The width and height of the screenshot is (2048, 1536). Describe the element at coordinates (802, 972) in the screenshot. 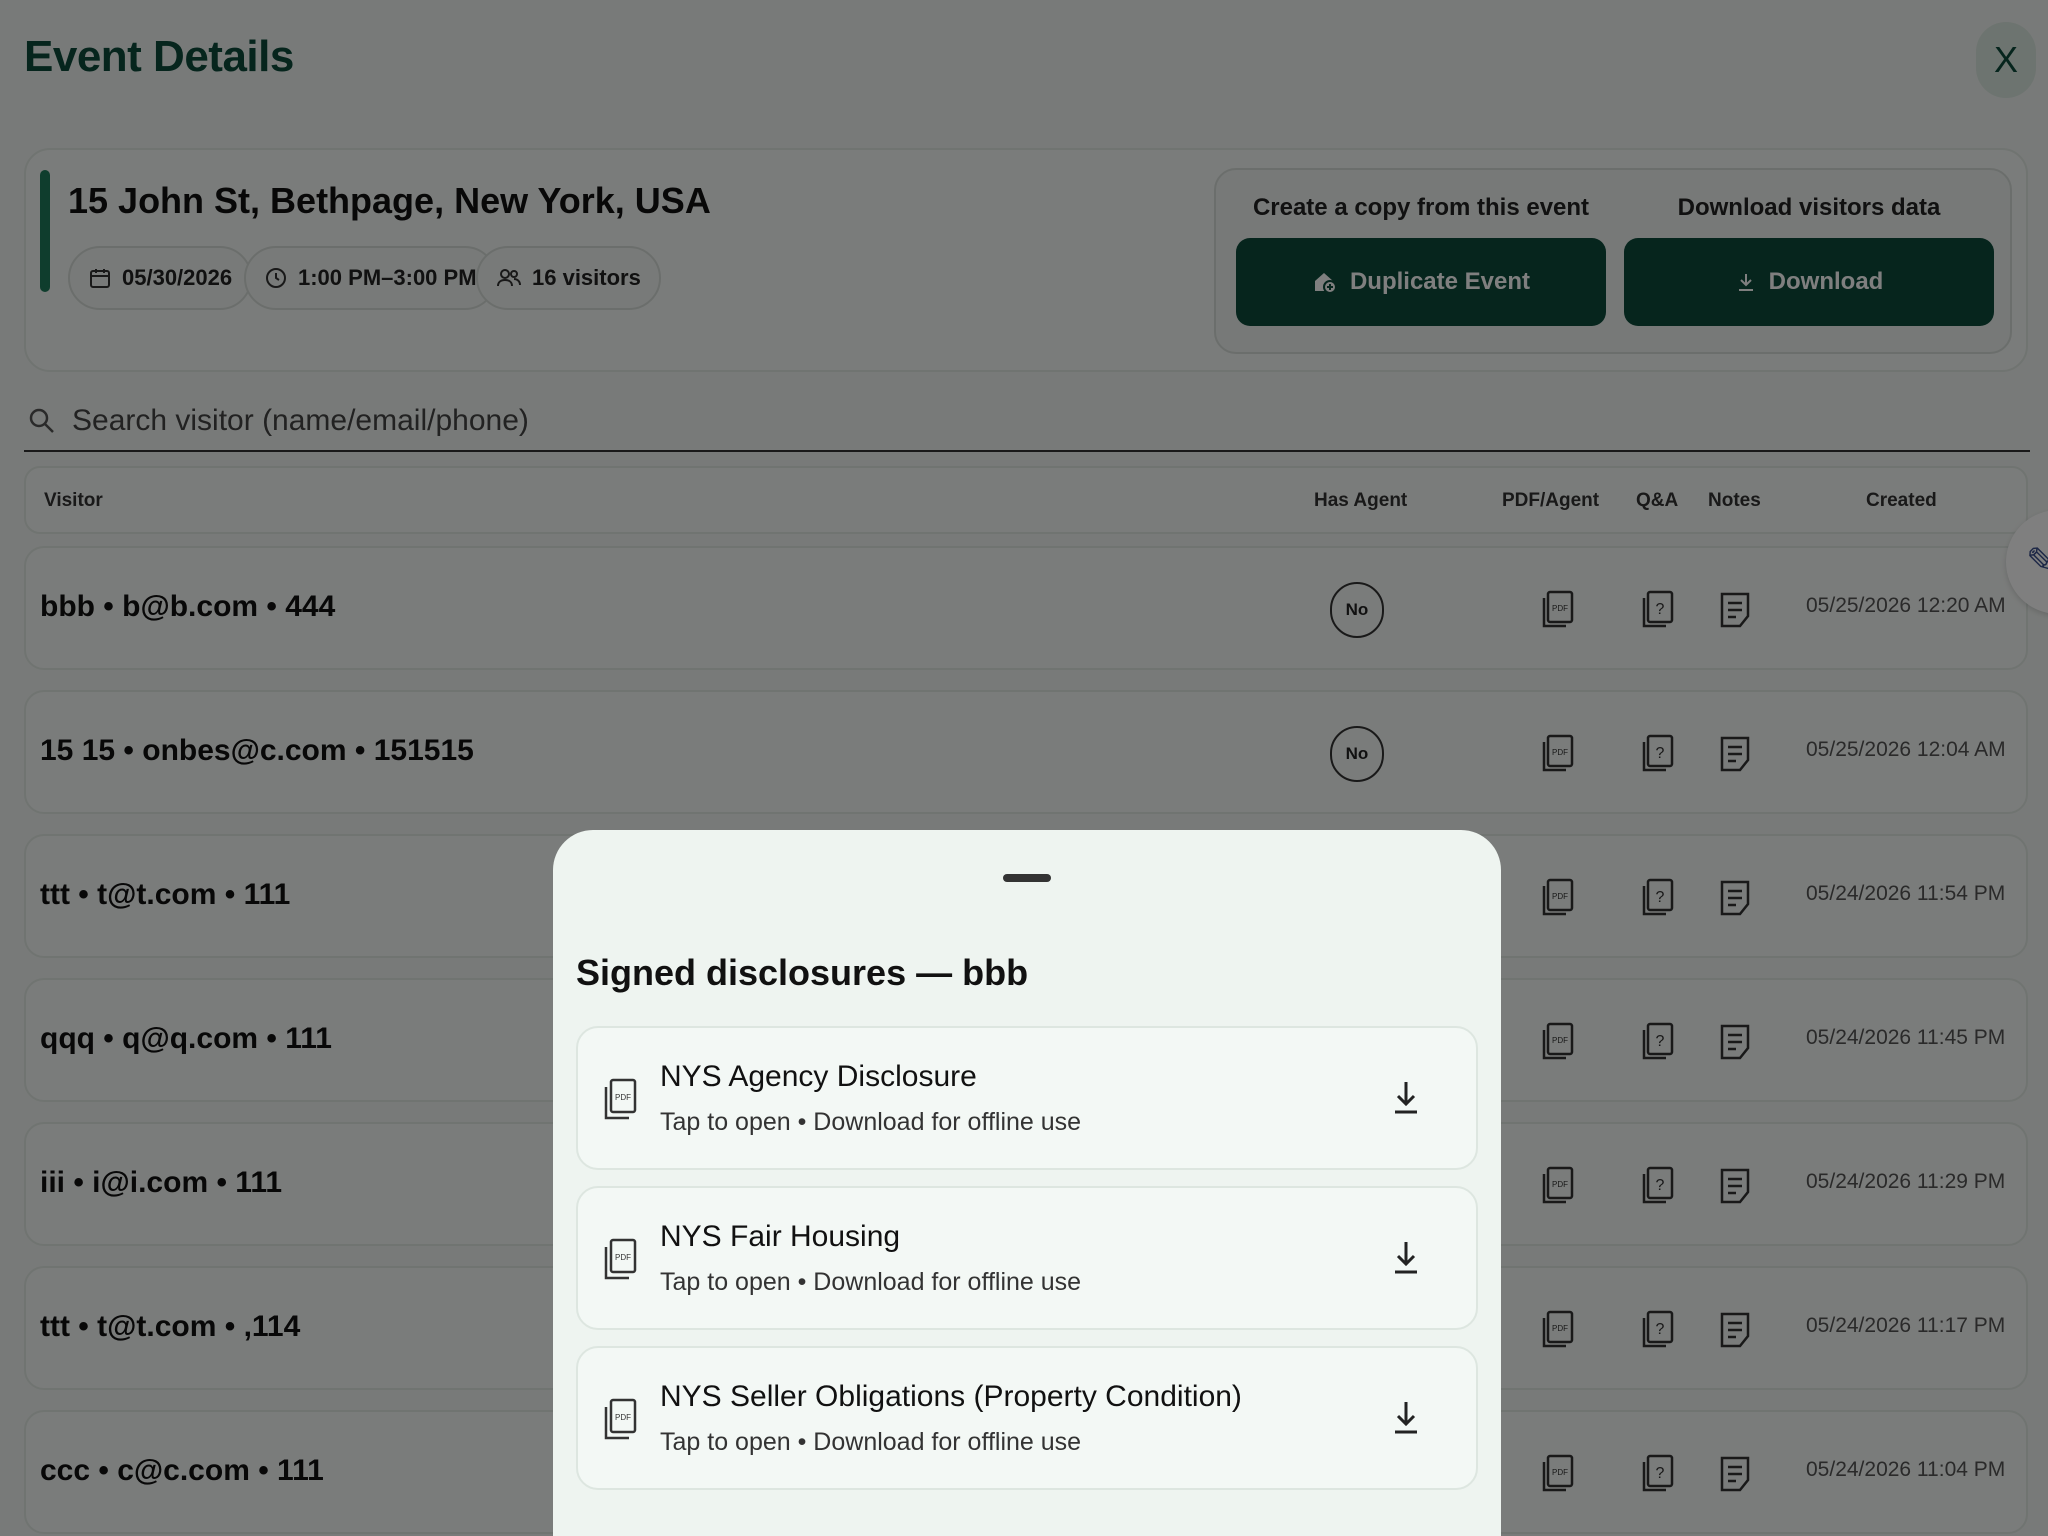

I see `sheet-title: Signed disclosures — bbb` at that location.